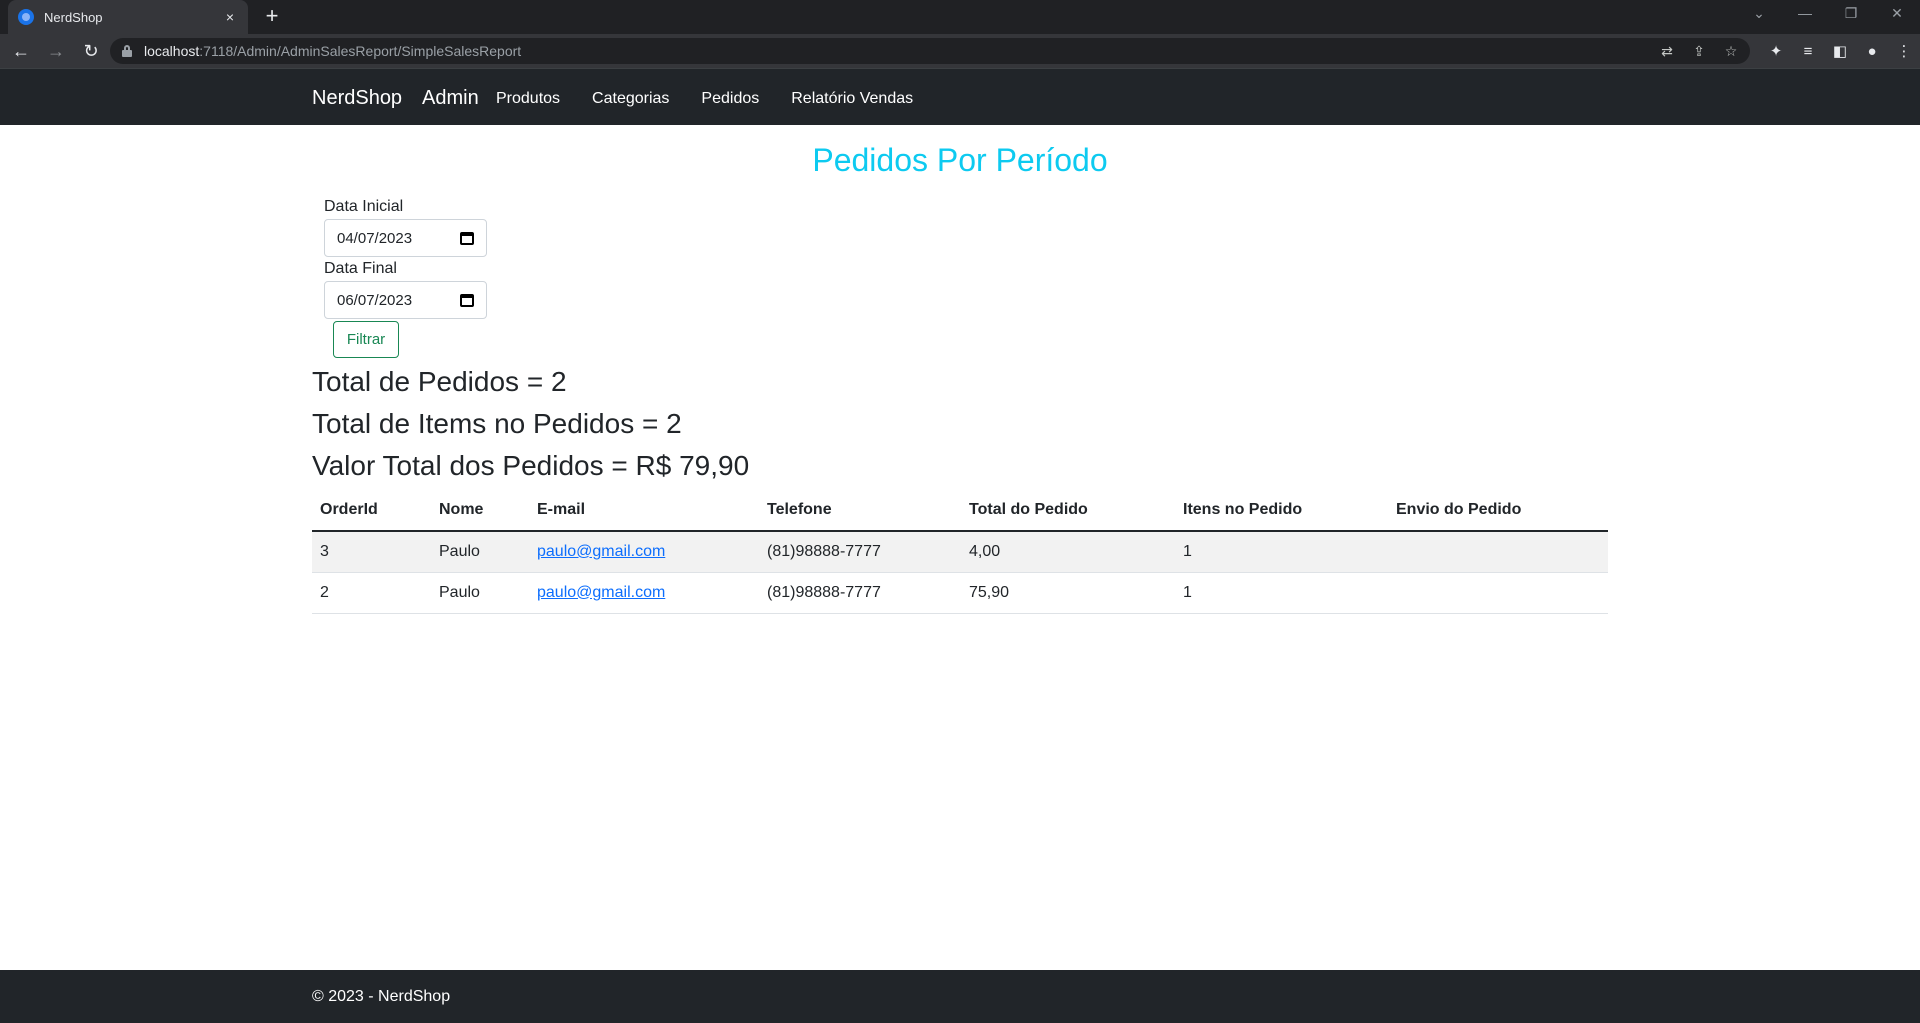 The image size is (1920, 1023). I want to click on admin-link: Admin, so click(450, 98).